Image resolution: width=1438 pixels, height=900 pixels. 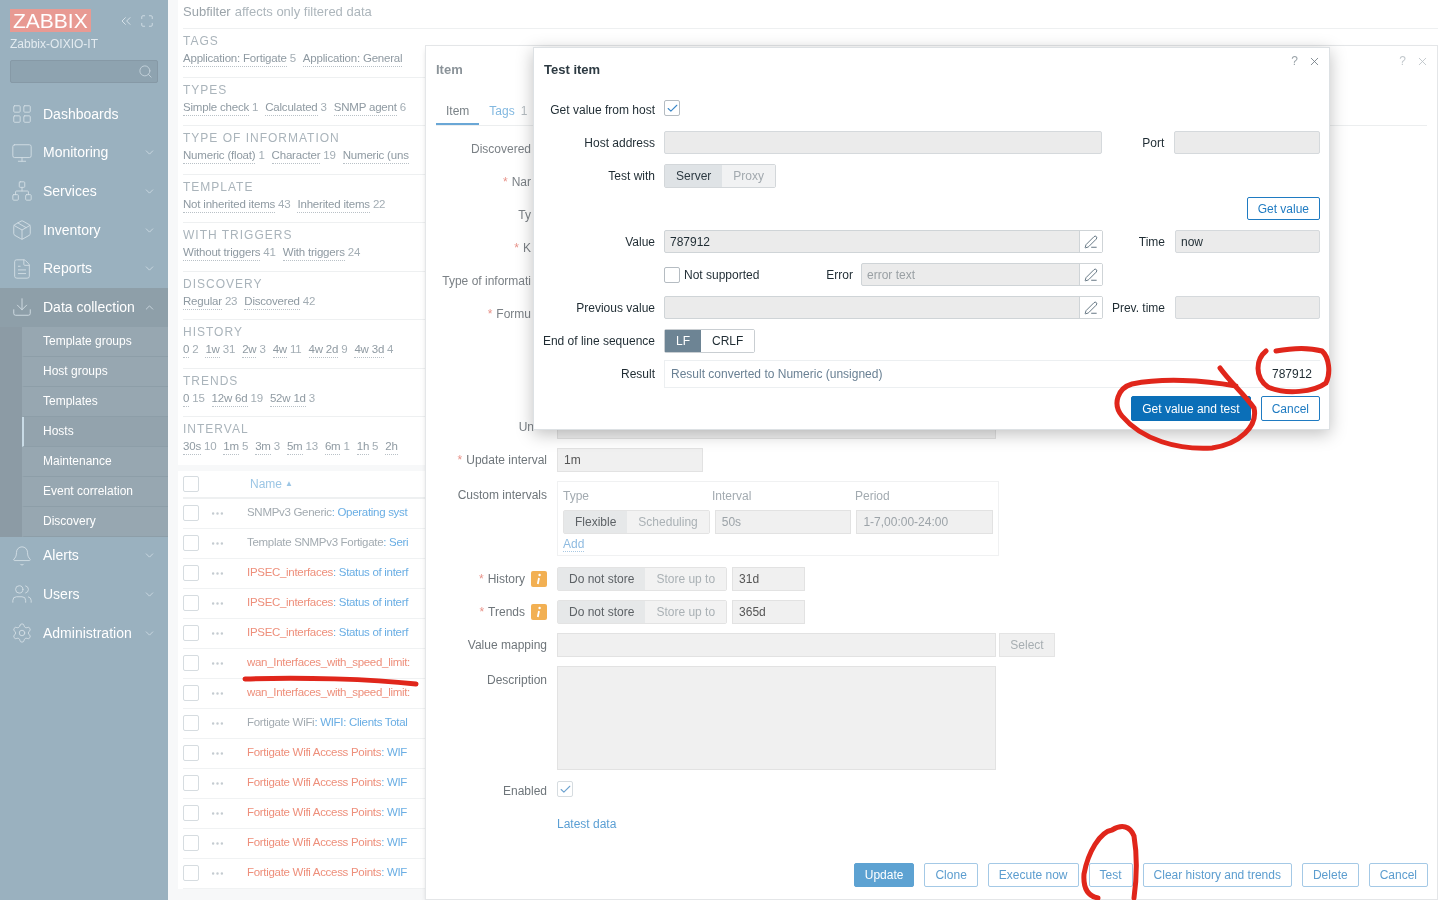 What do you see at coordinates (263, 446) in the screenshot?
I see `filter-link: 3m` at bounding box center [263, 446].